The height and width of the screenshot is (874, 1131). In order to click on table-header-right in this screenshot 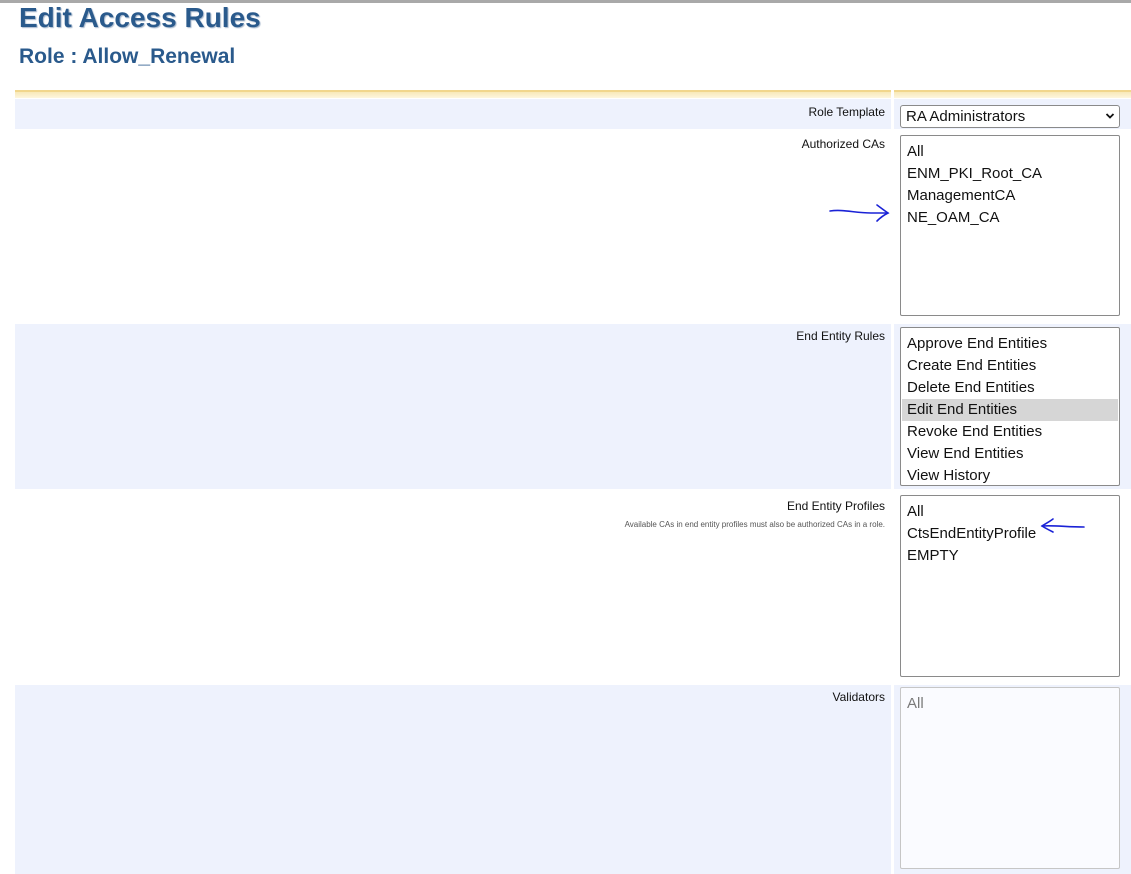, I will do `click(1012, 94)`.